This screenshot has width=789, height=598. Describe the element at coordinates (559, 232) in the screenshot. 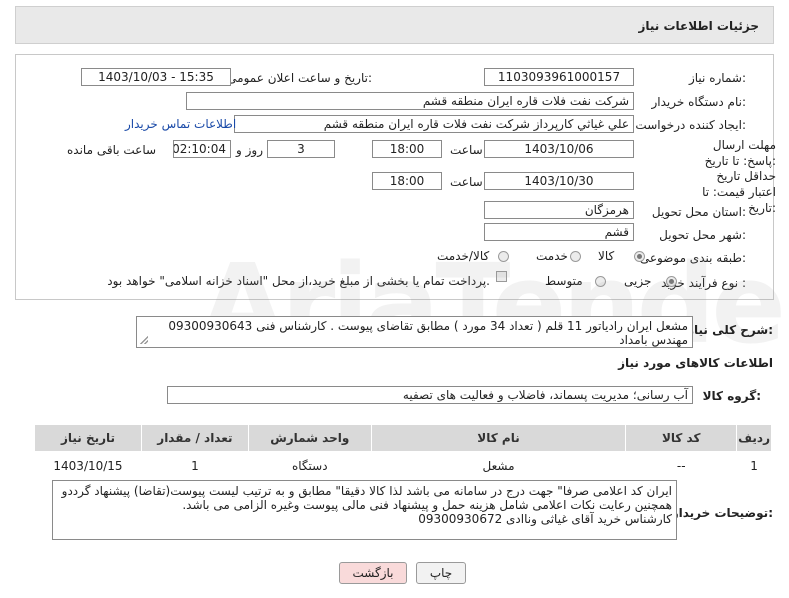

I see `city-field: قشم` at that location.